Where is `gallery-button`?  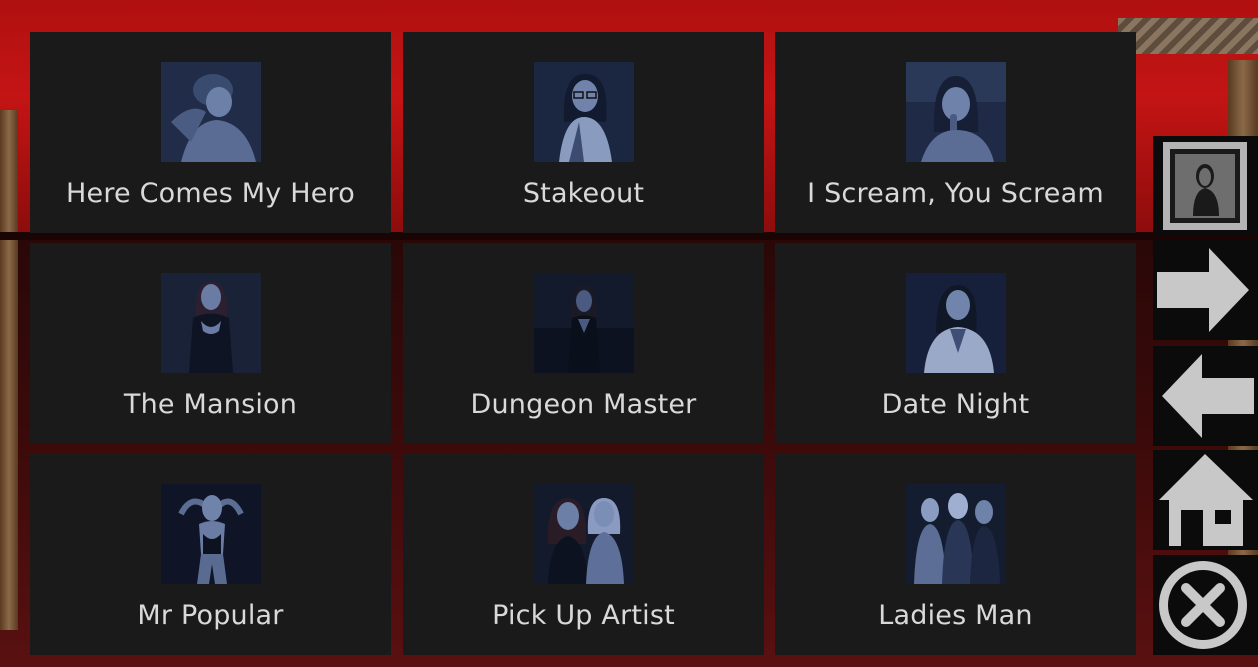 gallery-button is located at coordinates (1205, 185).